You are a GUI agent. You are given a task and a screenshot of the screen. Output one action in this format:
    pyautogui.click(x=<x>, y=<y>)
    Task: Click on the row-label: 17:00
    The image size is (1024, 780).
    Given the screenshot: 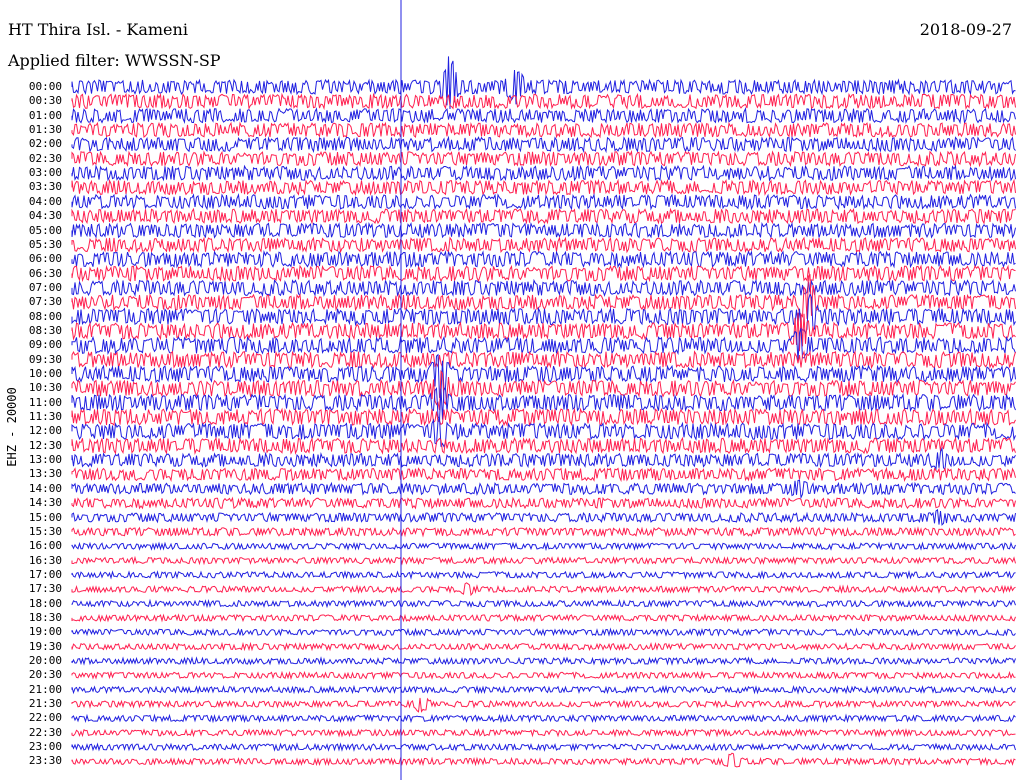 What is the action you would take?
    pyautogui.click(x=45, y=574)
    